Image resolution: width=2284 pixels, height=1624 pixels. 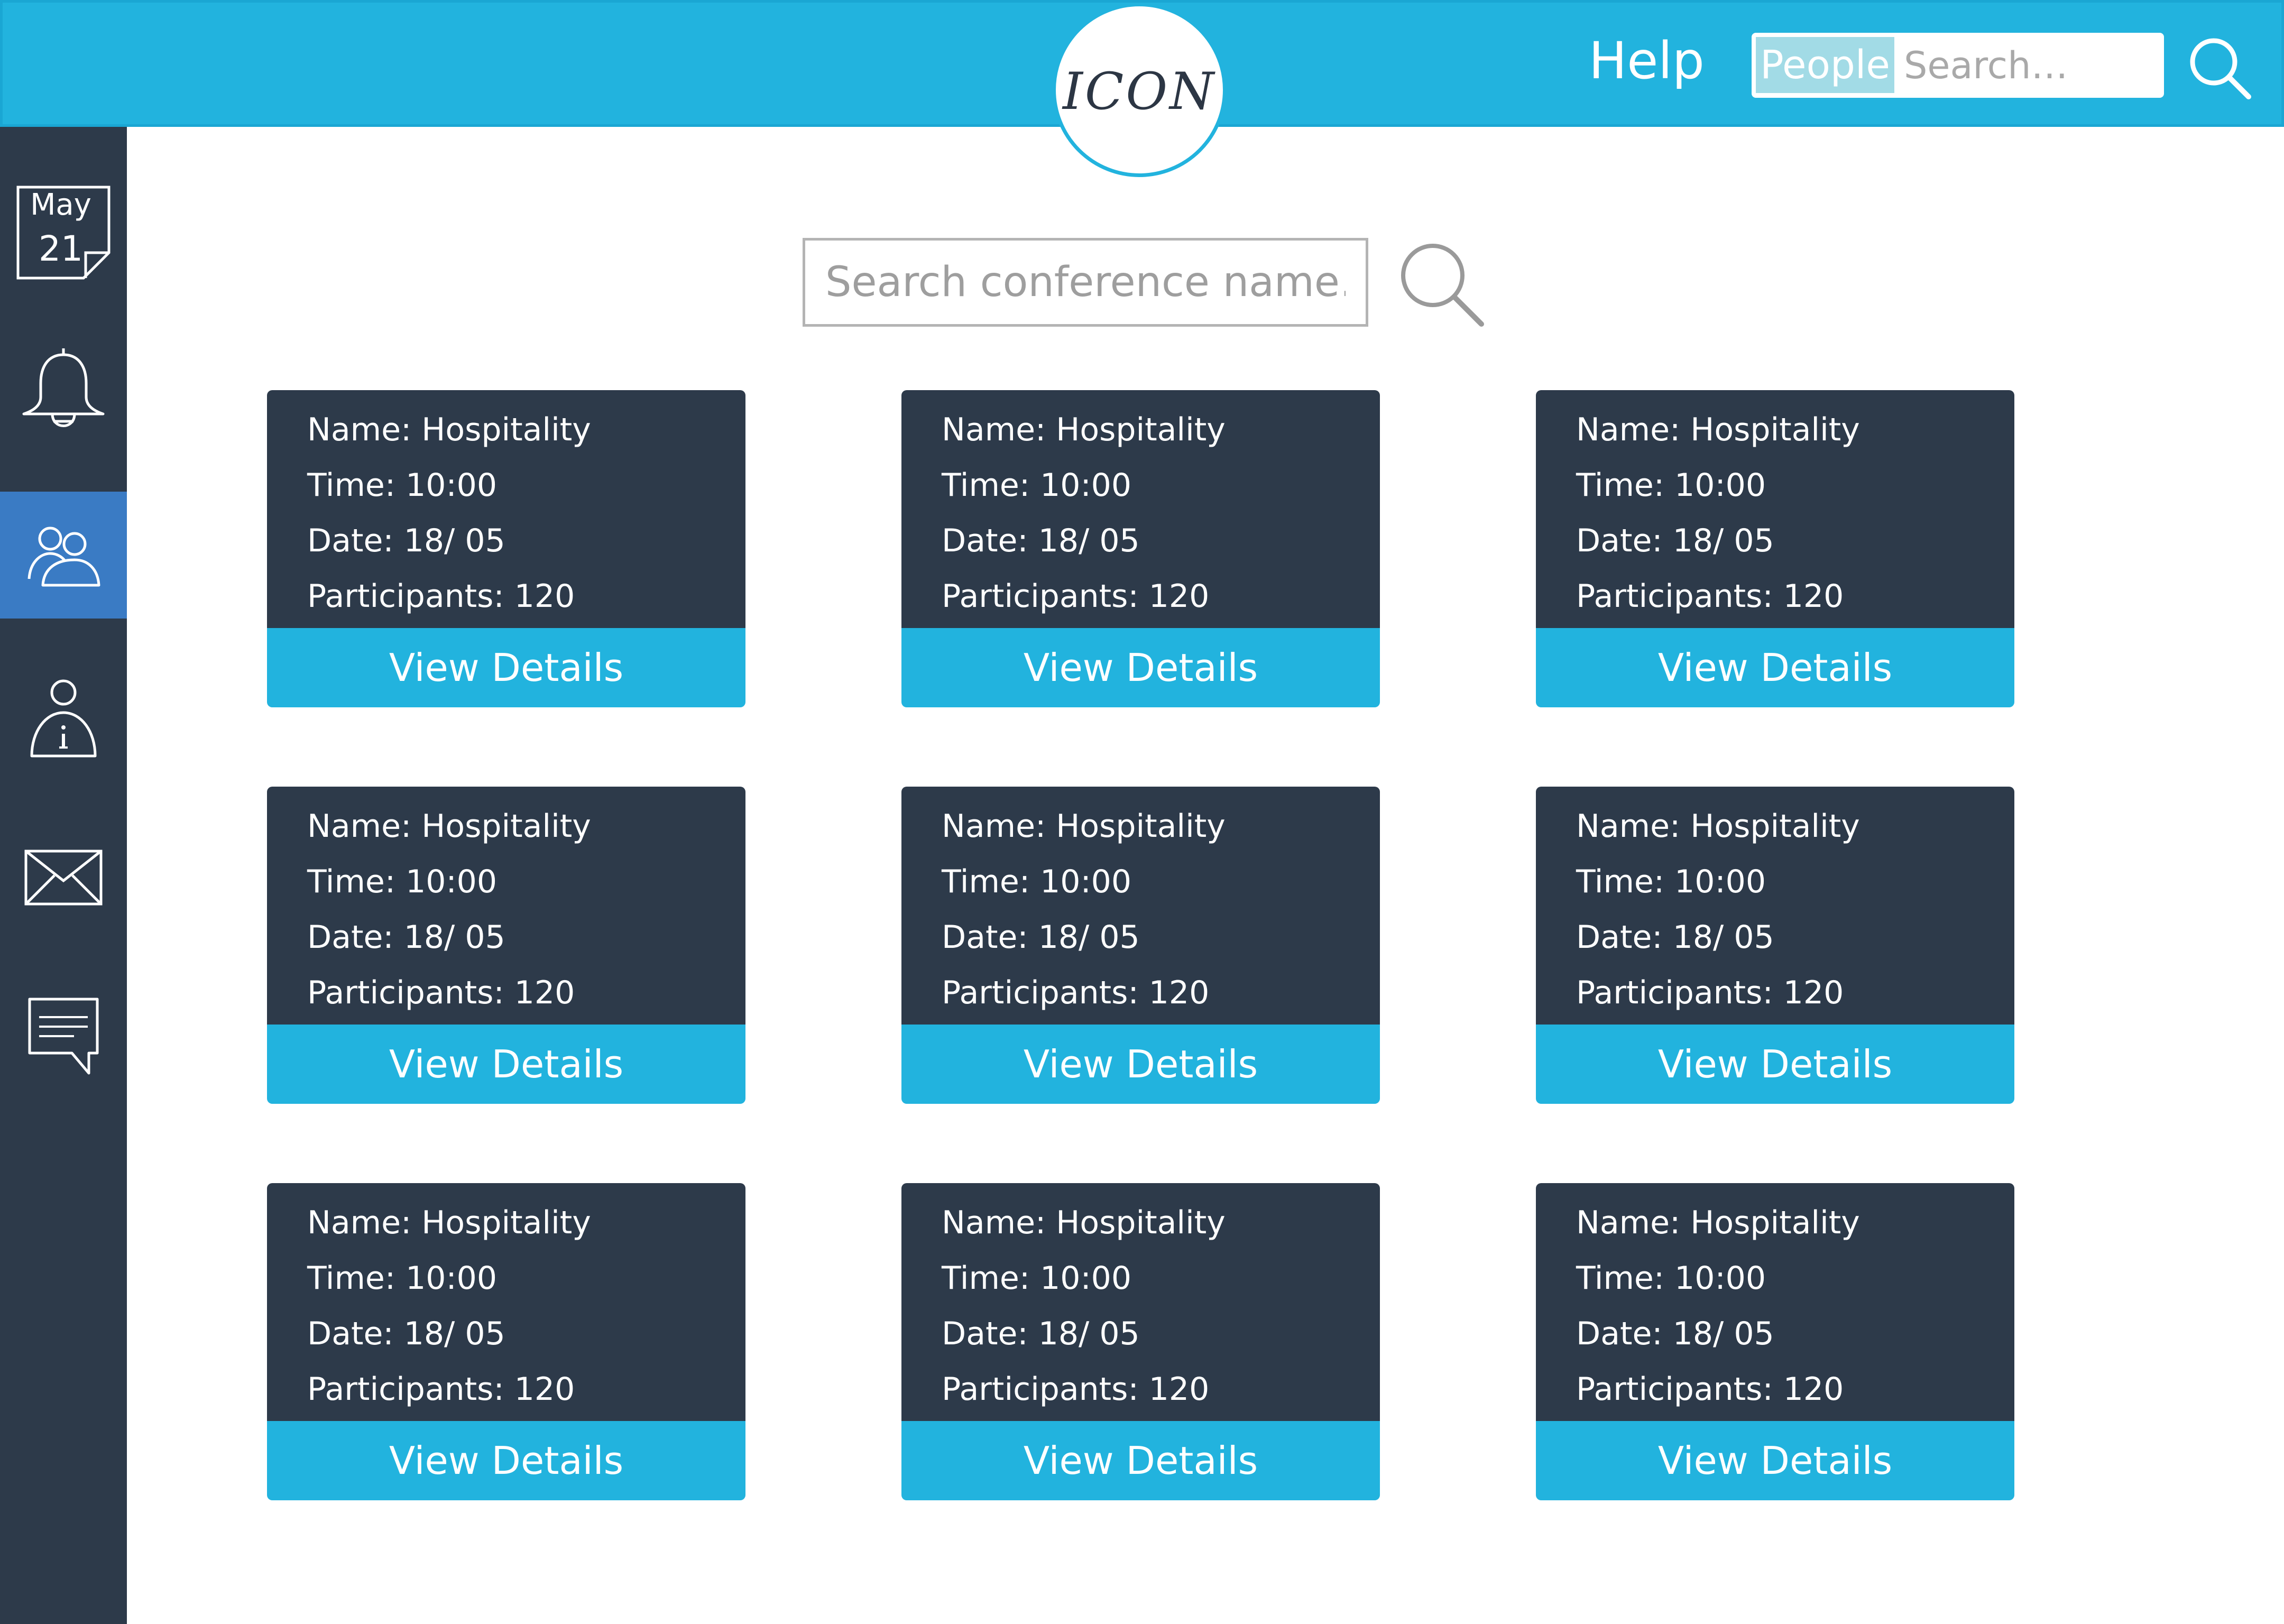 I want to click on conference-search-button, so click(x=1443, y=288).